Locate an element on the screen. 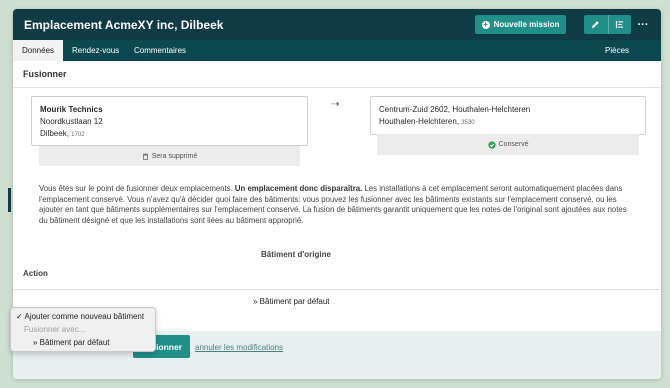  action-select: » Bâtiment par défaut is located at coordinates (291, 301).